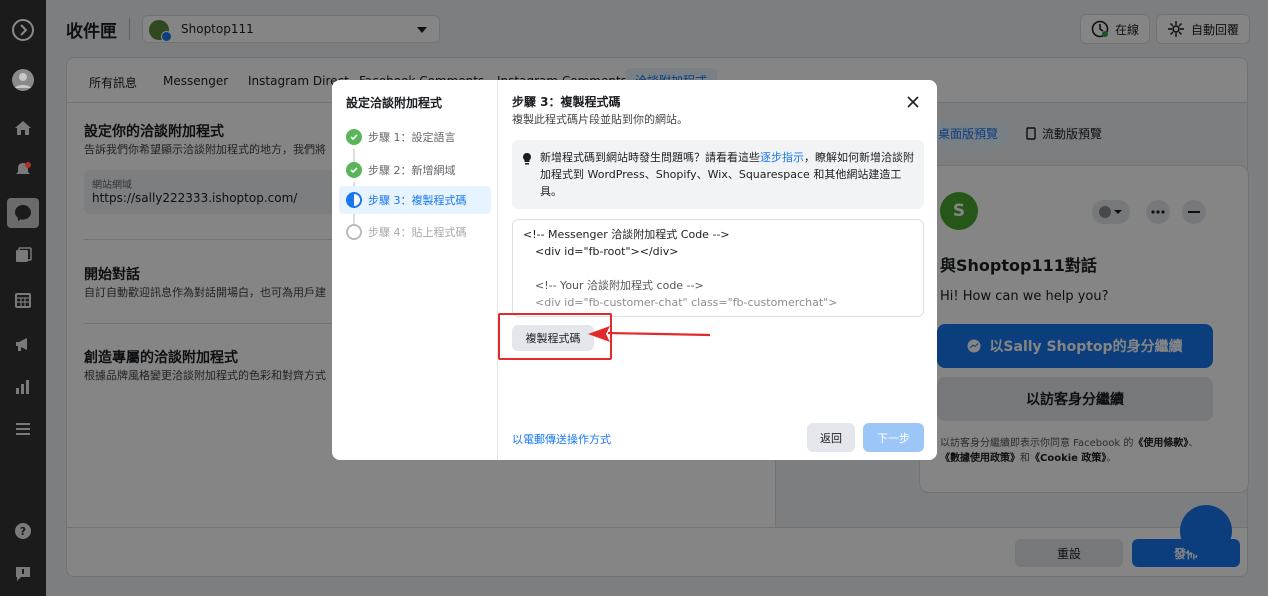 Image resolution: width=1268 pixels, height=596 pixels. Describe the element at coordinates (23, 213) in the screenshot. I see `inbox-chat-icon` at that location.